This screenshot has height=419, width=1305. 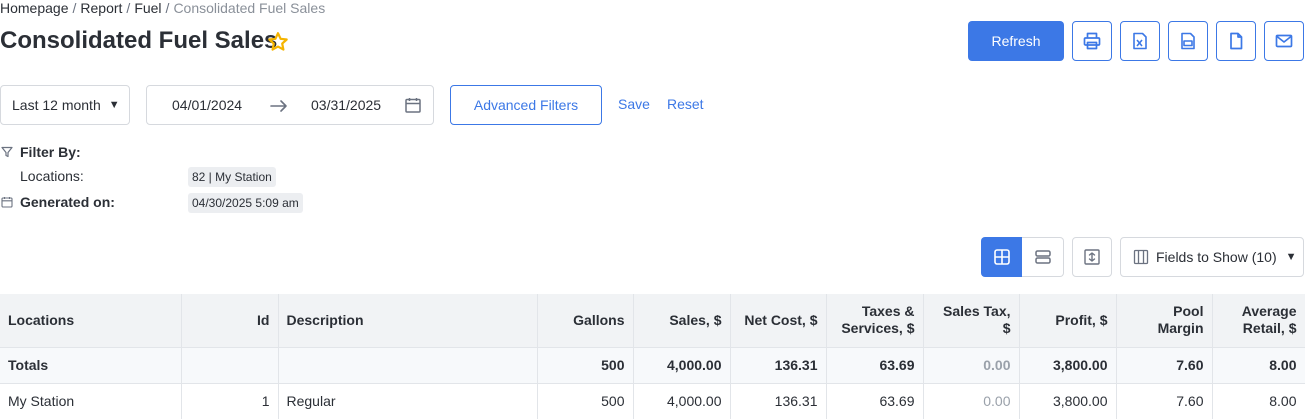 What do you see at coordinates (1164, 320) in the screenshot?
I see `column-header-pool-margin: Pool Margin` at bounding box center [1164, 320].